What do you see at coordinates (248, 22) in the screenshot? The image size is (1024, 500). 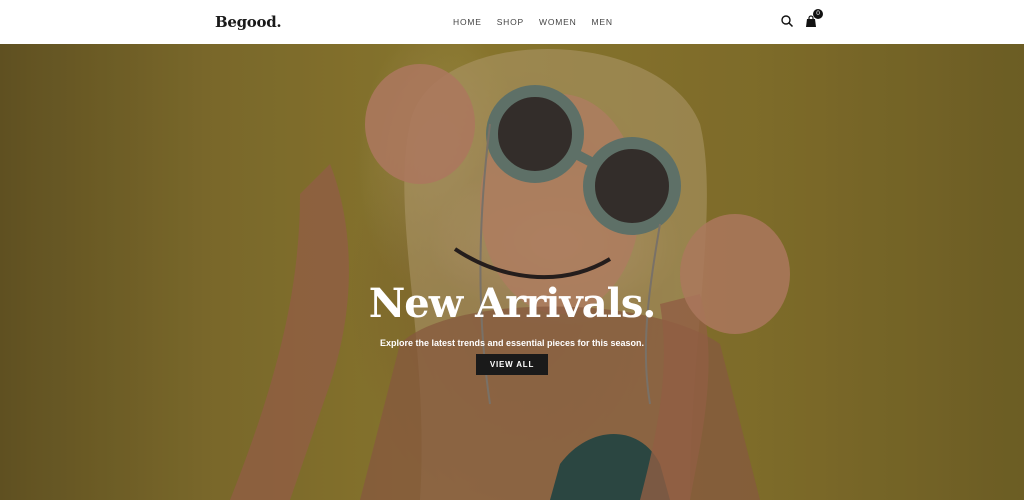 I see `brand-logo: Begood.` at bounding box center [248, 22].